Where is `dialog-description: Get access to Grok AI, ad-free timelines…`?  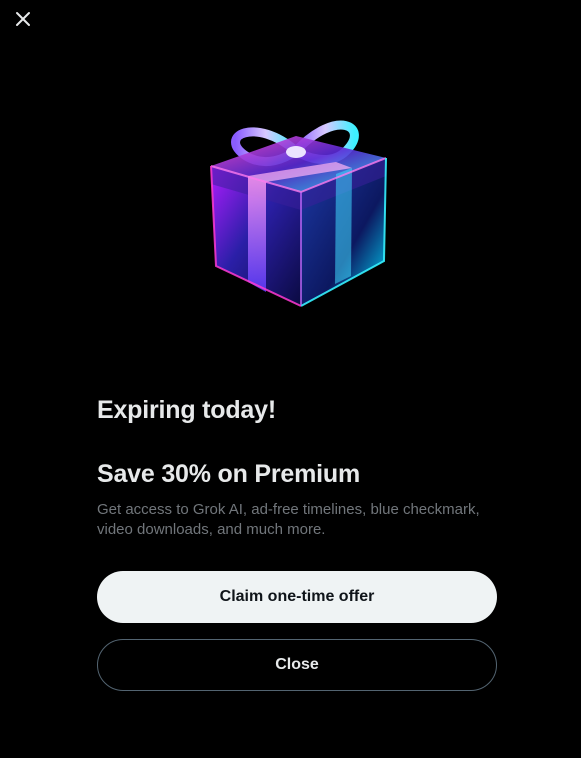
dialog-description: Get access to Grok AI, ad-free timelines… is located at coordinates (288, 519).